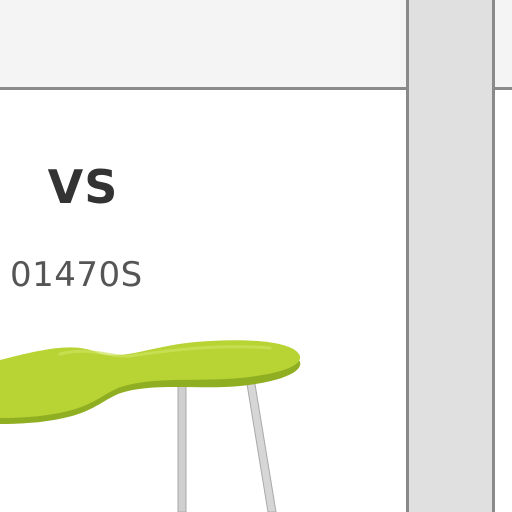 This screenshot has width=512, height=512. I want to click on adjacent-product-card, so click(503, 301).